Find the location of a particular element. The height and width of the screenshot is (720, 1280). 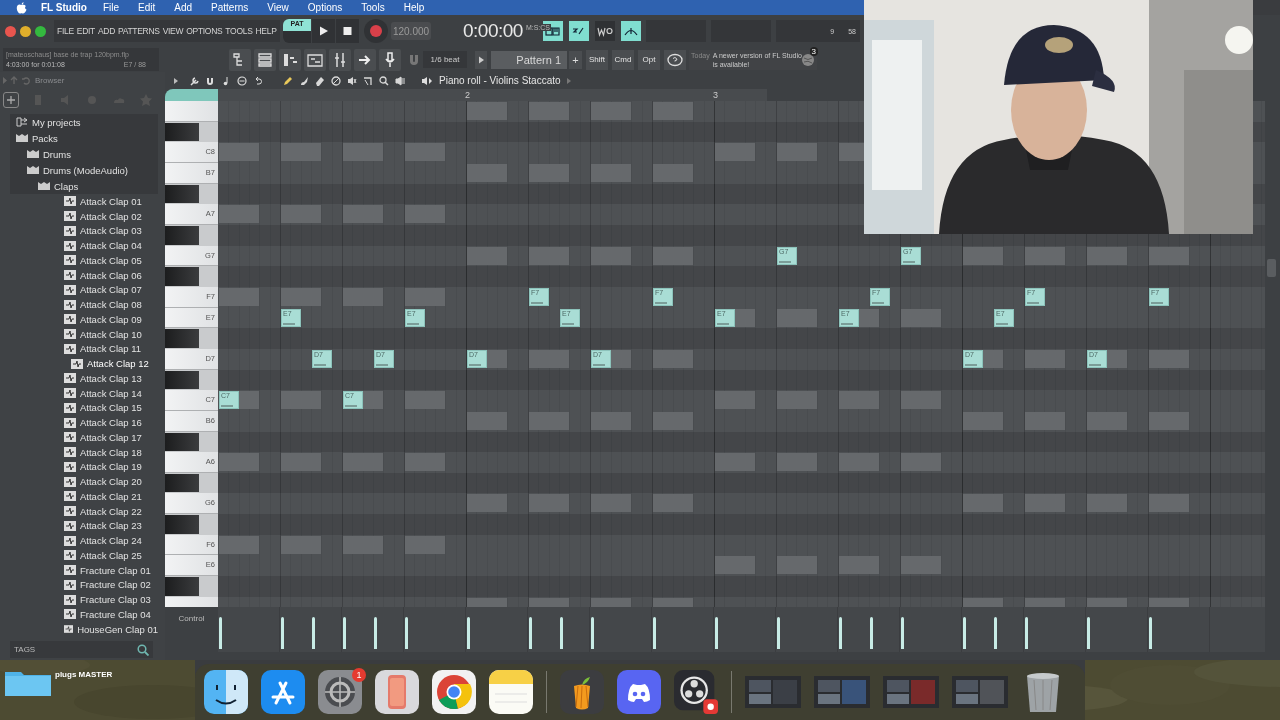

browser-item: Attack Clap 19 is located at coordinates (84, 467).